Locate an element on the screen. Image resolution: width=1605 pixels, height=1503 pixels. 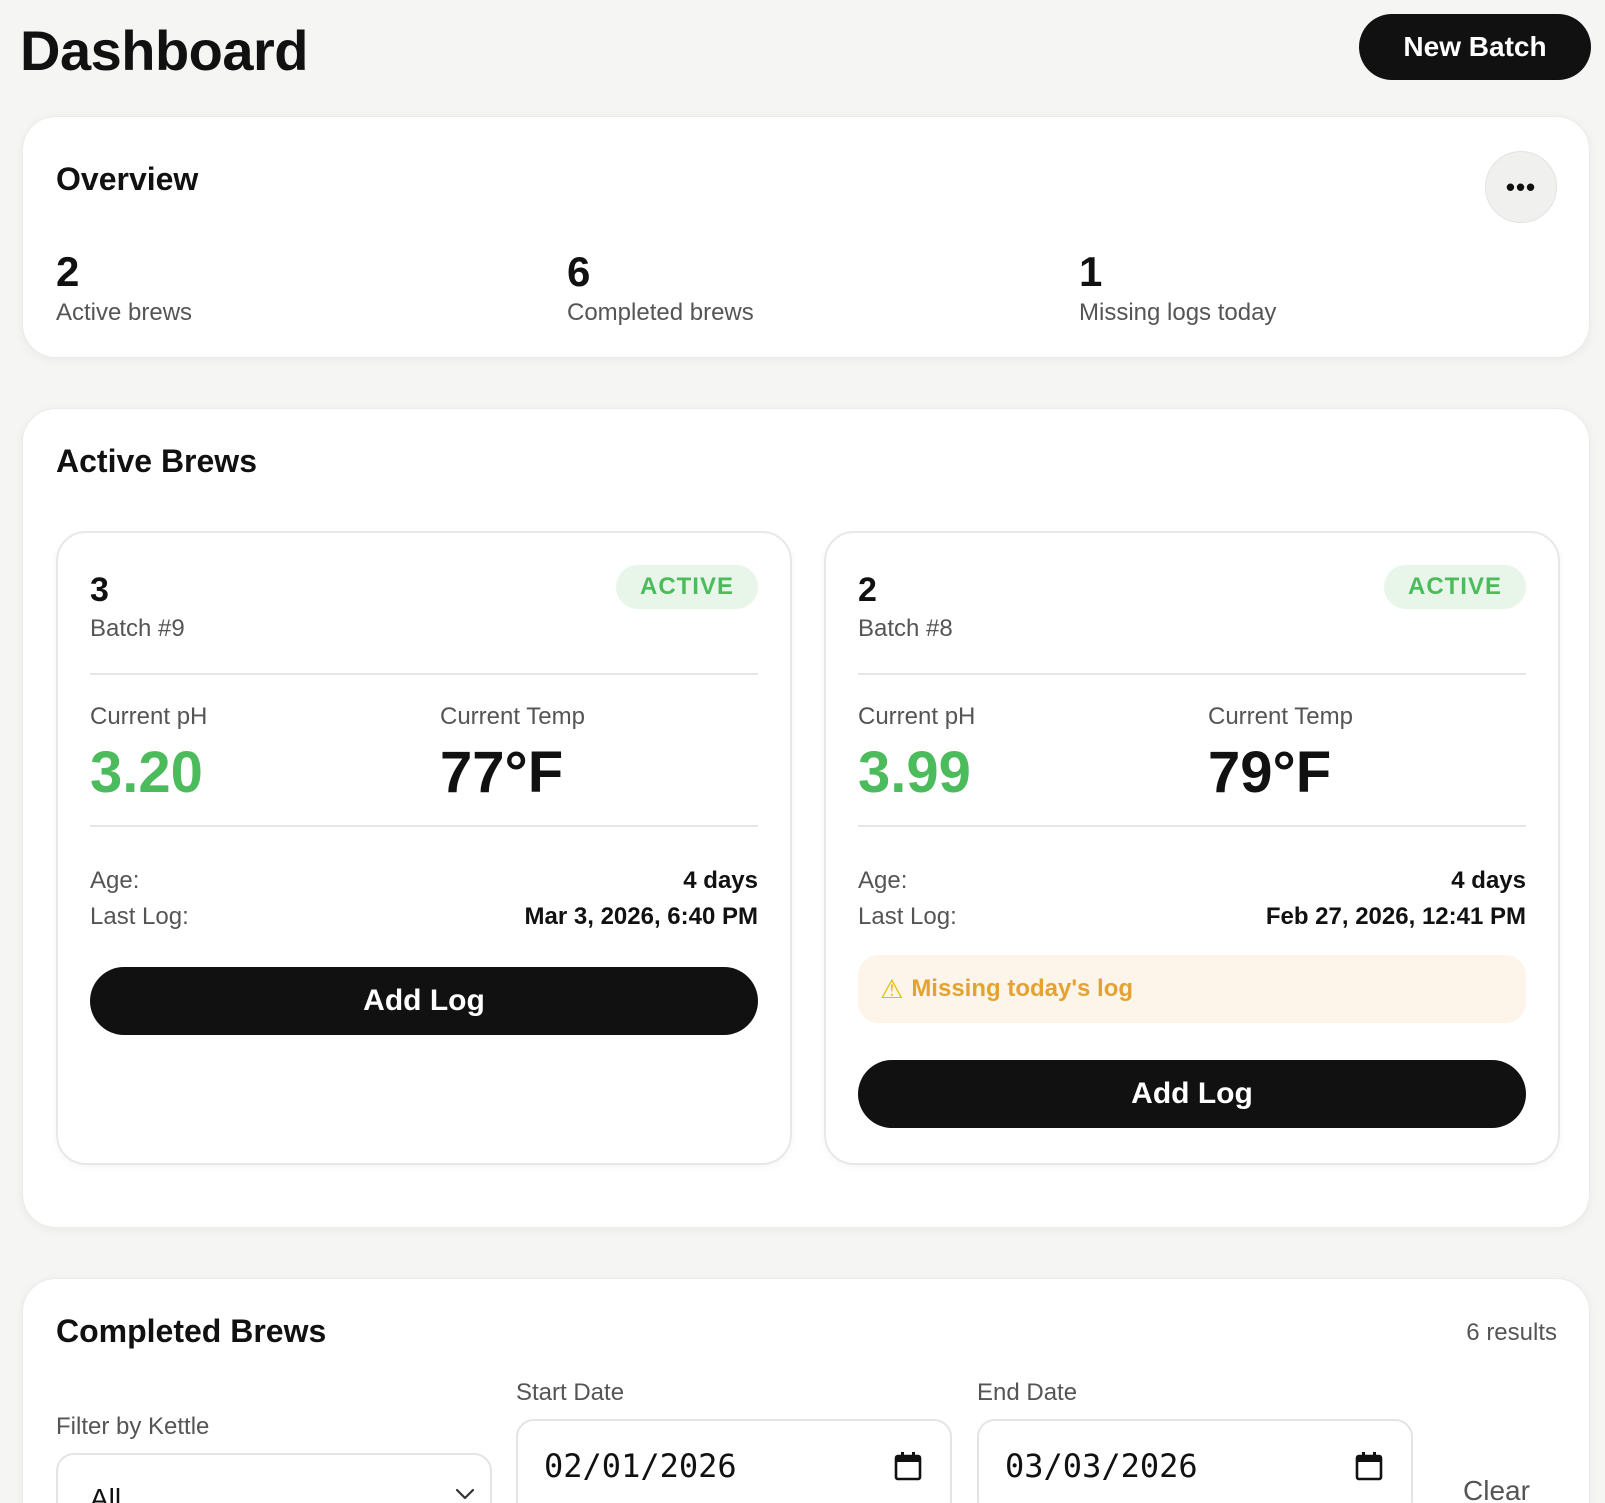
page-header: Dashboard New Batch is located at coordinates (805, 48).